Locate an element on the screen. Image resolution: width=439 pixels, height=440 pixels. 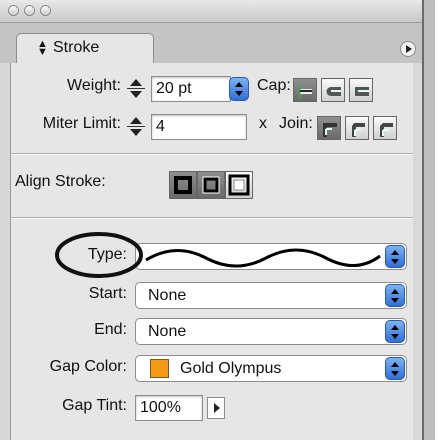
miter-x-label: x is located at coordinates (263, 123).